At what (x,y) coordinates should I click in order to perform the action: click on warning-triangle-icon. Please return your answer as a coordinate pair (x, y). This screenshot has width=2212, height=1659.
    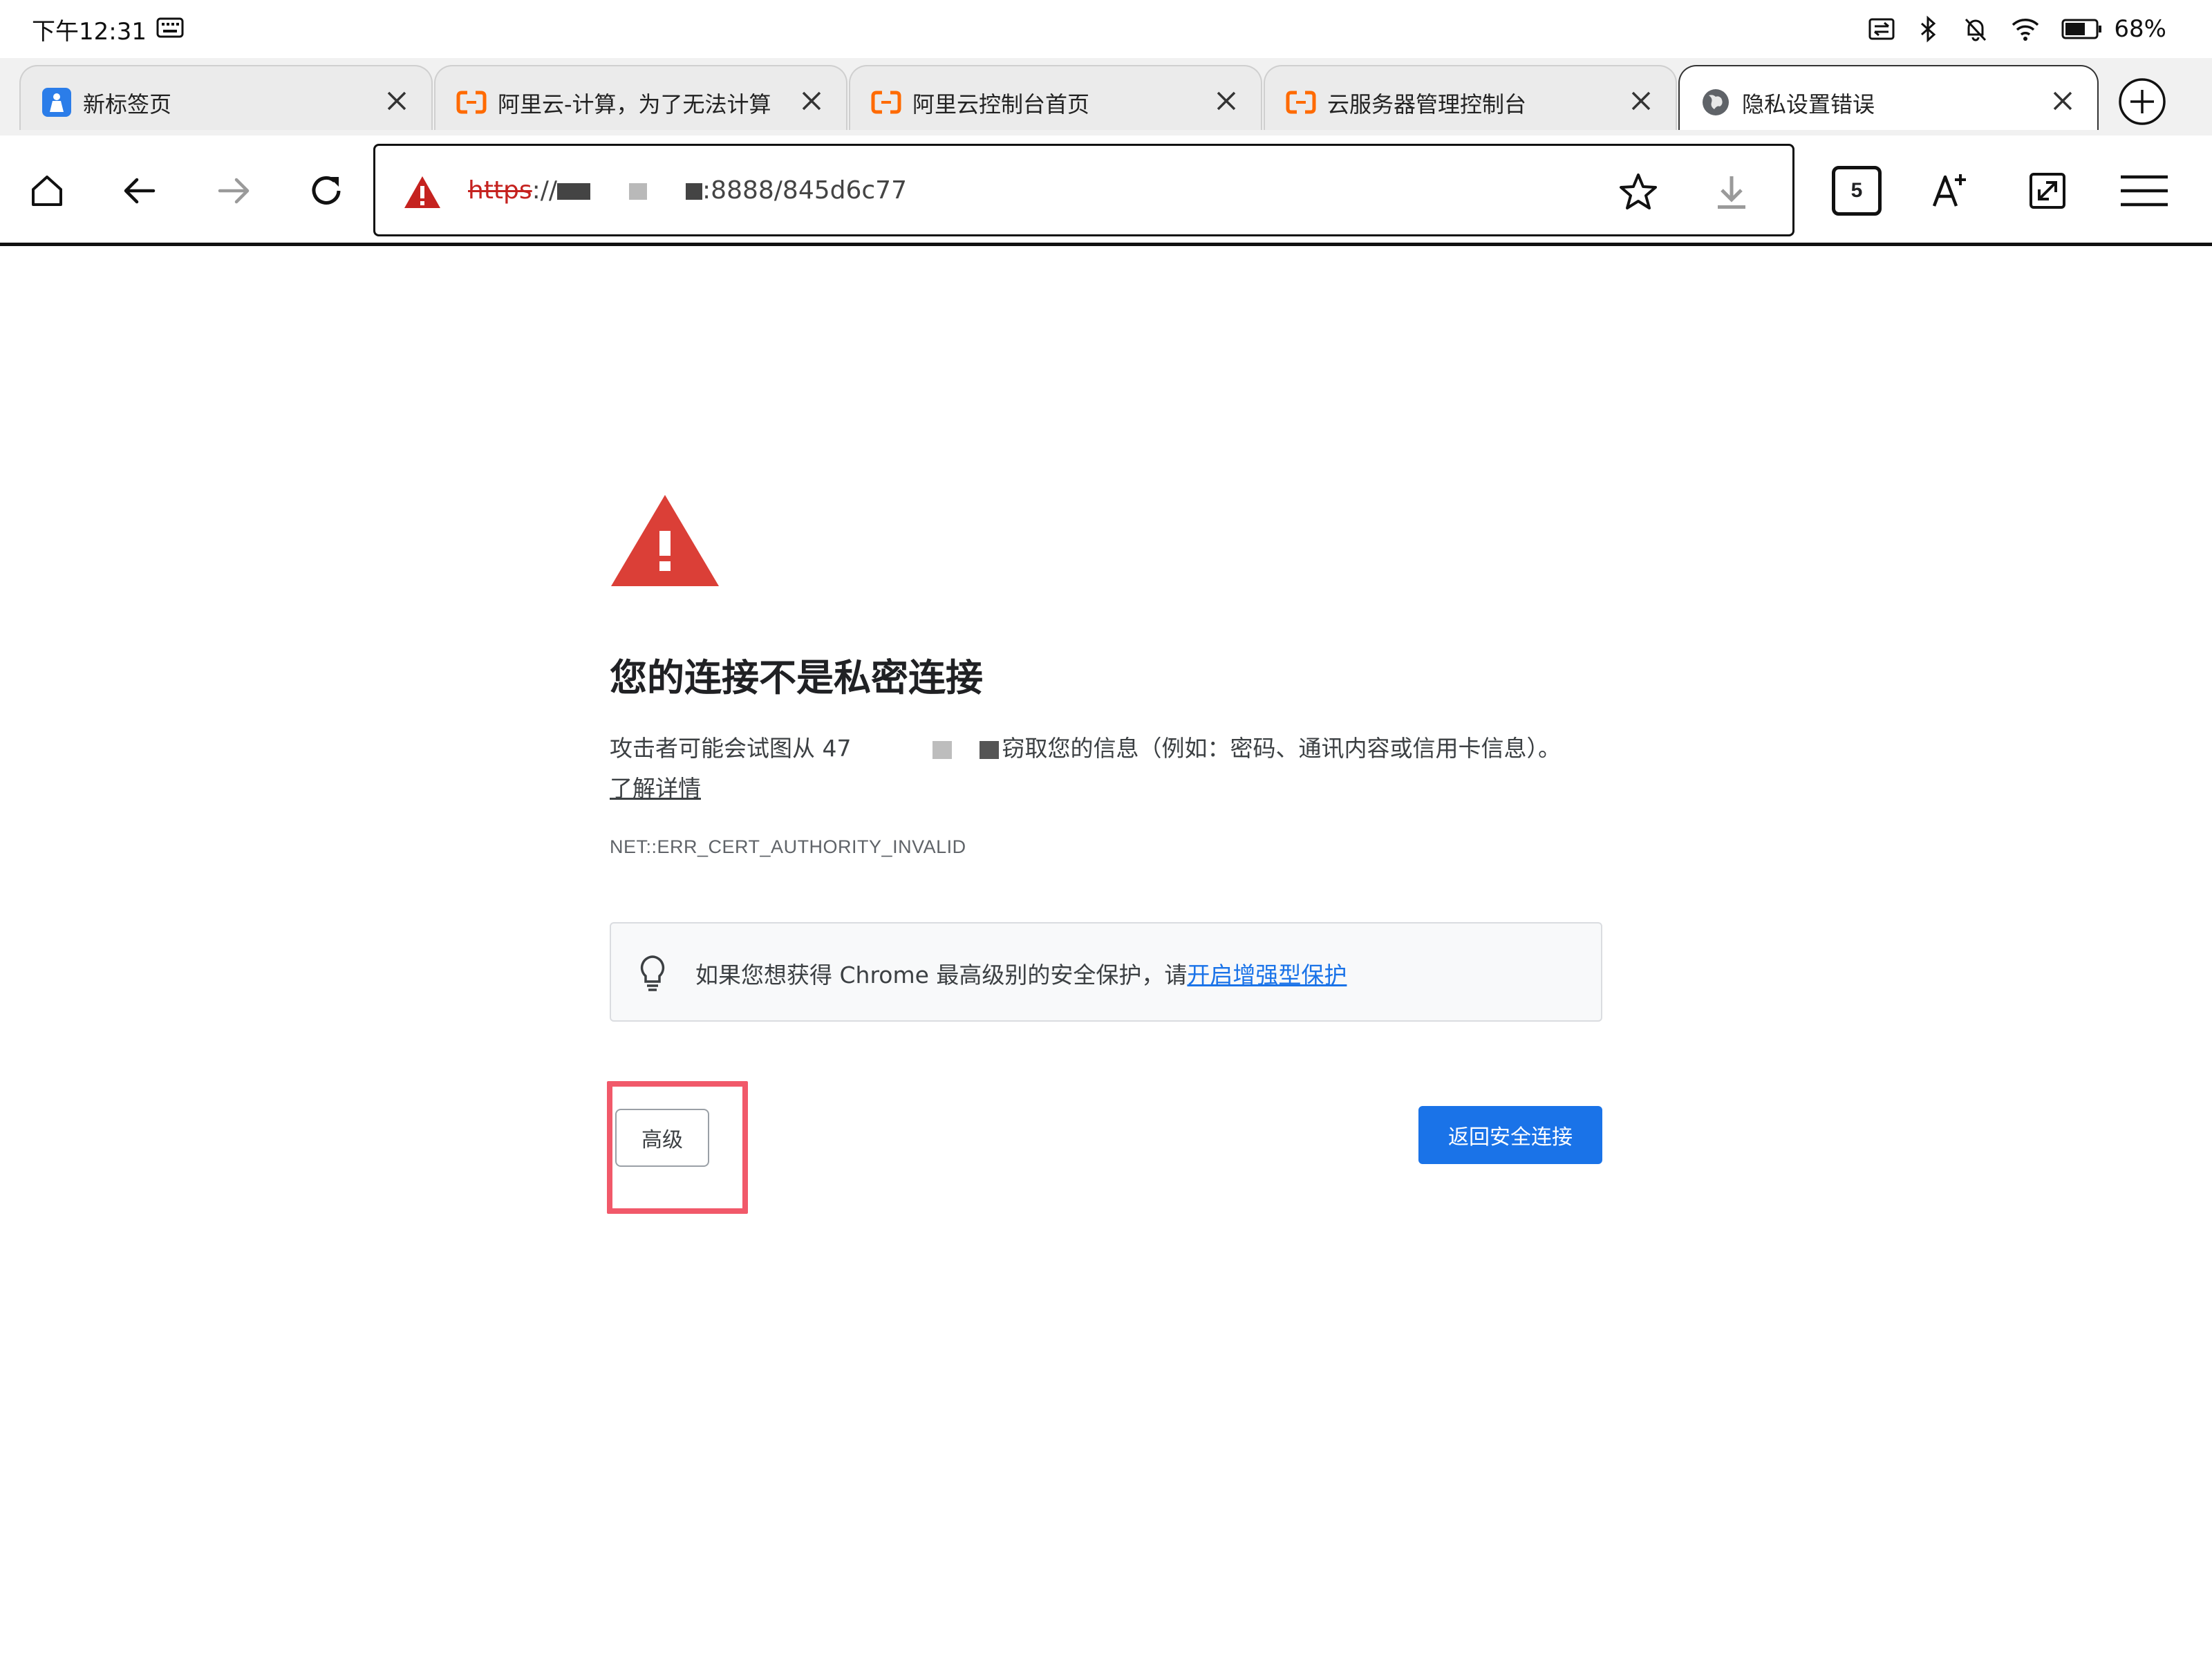
    Looking at the image, I should click on (665, 540).